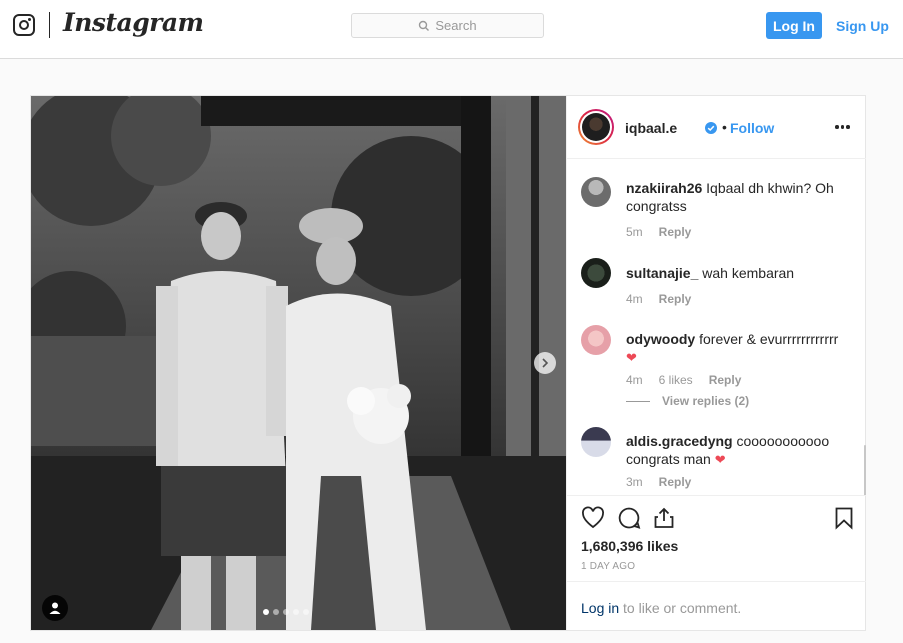  What do you see at coordinates (664, 518) in the screenshot?
I see `share-icon` at bounding box center [664, 518].